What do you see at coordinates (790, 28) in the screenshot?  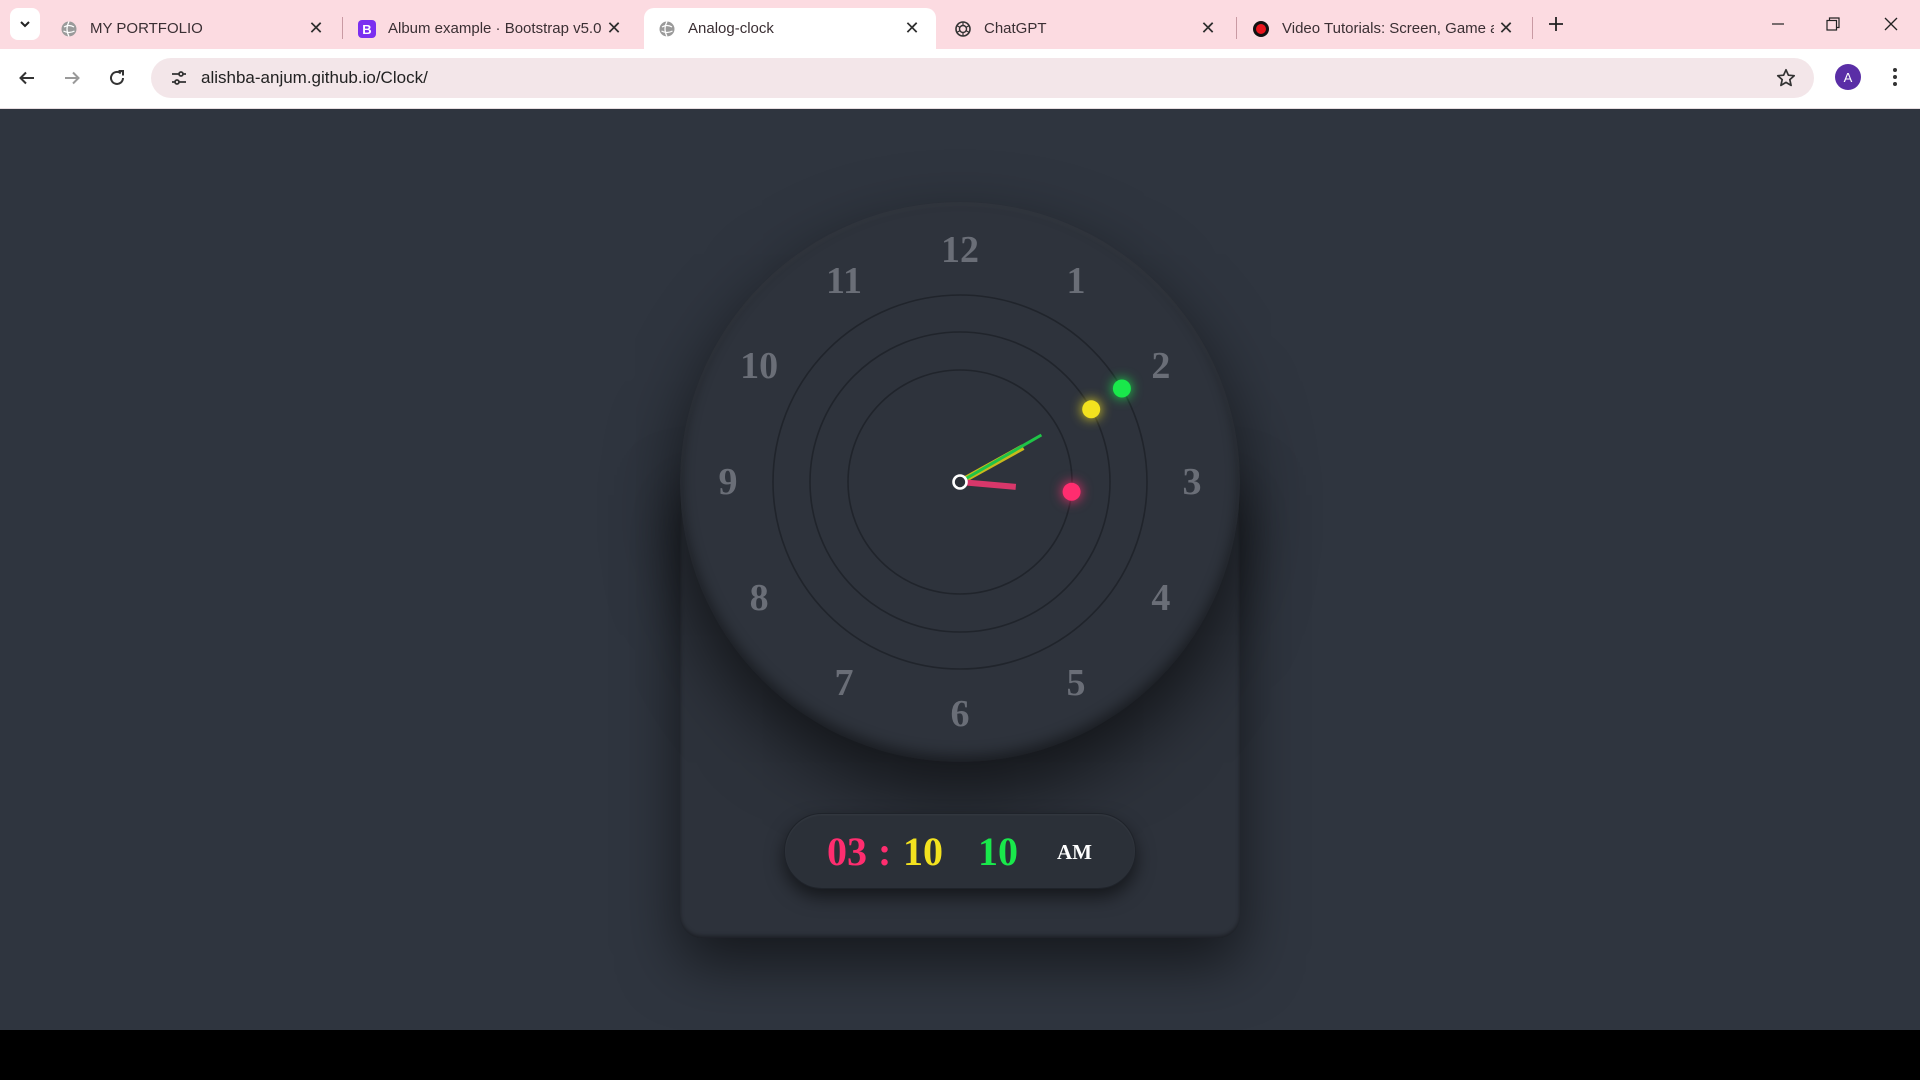 I see `tab-analog-clock: Analog-clock ✕` at bounding box center [790, 28].